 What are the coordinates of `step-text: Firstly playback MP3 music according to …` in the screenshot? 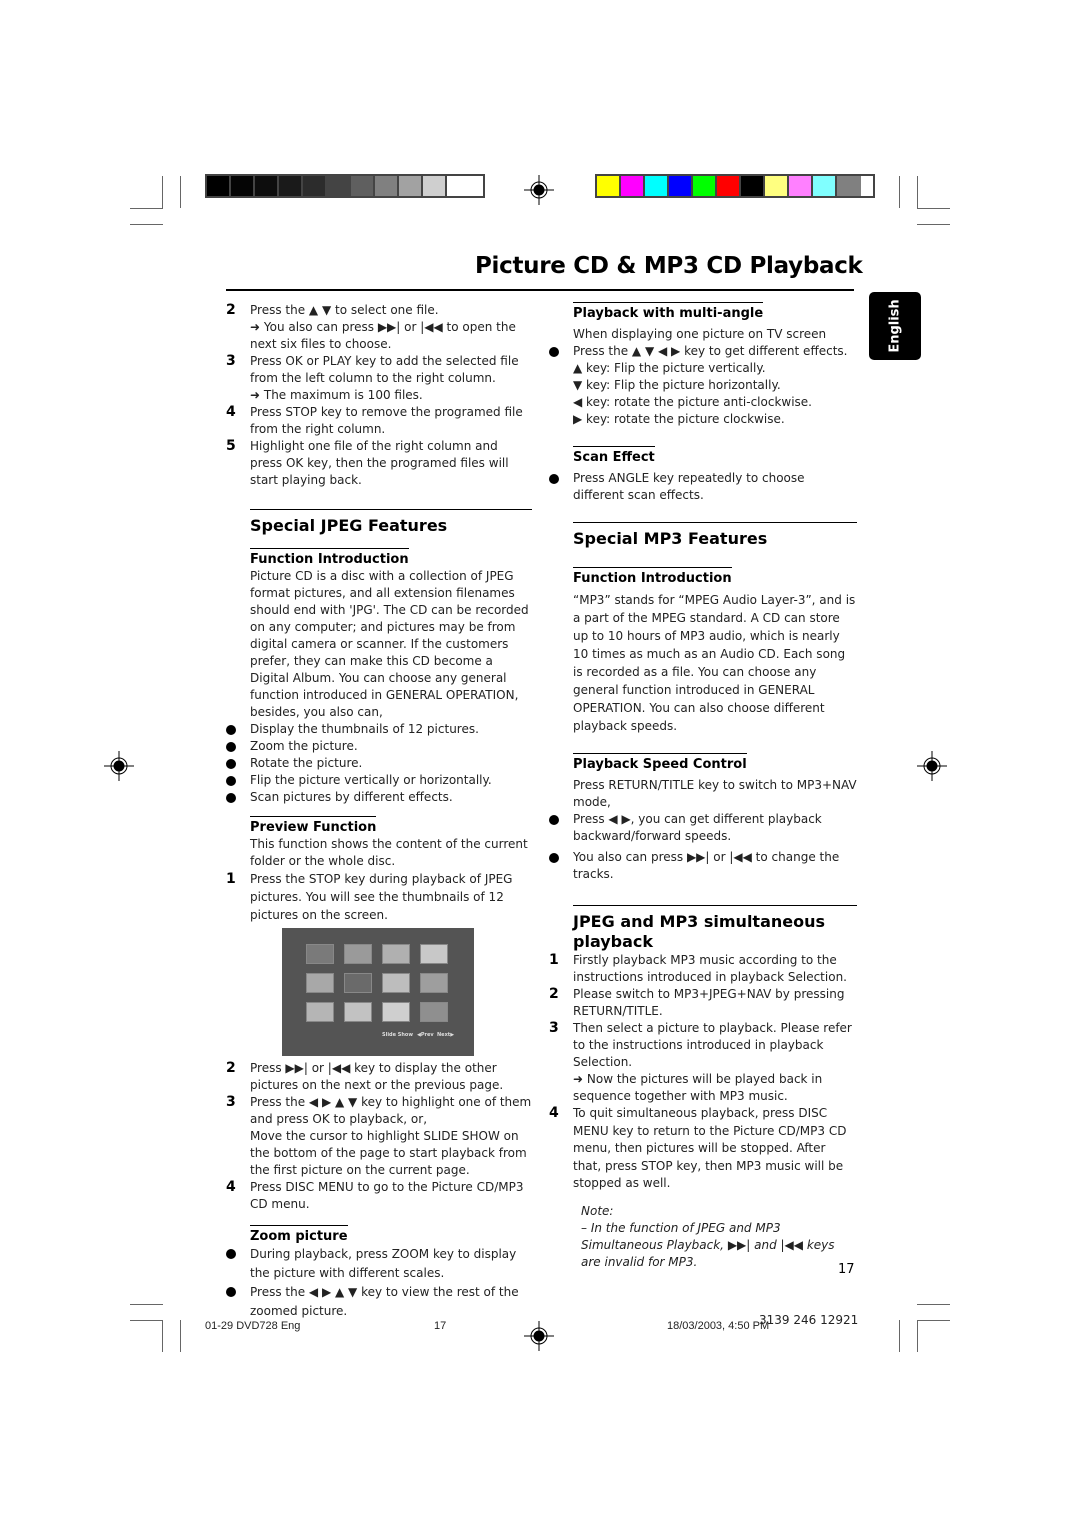 It's located at (710, 968).